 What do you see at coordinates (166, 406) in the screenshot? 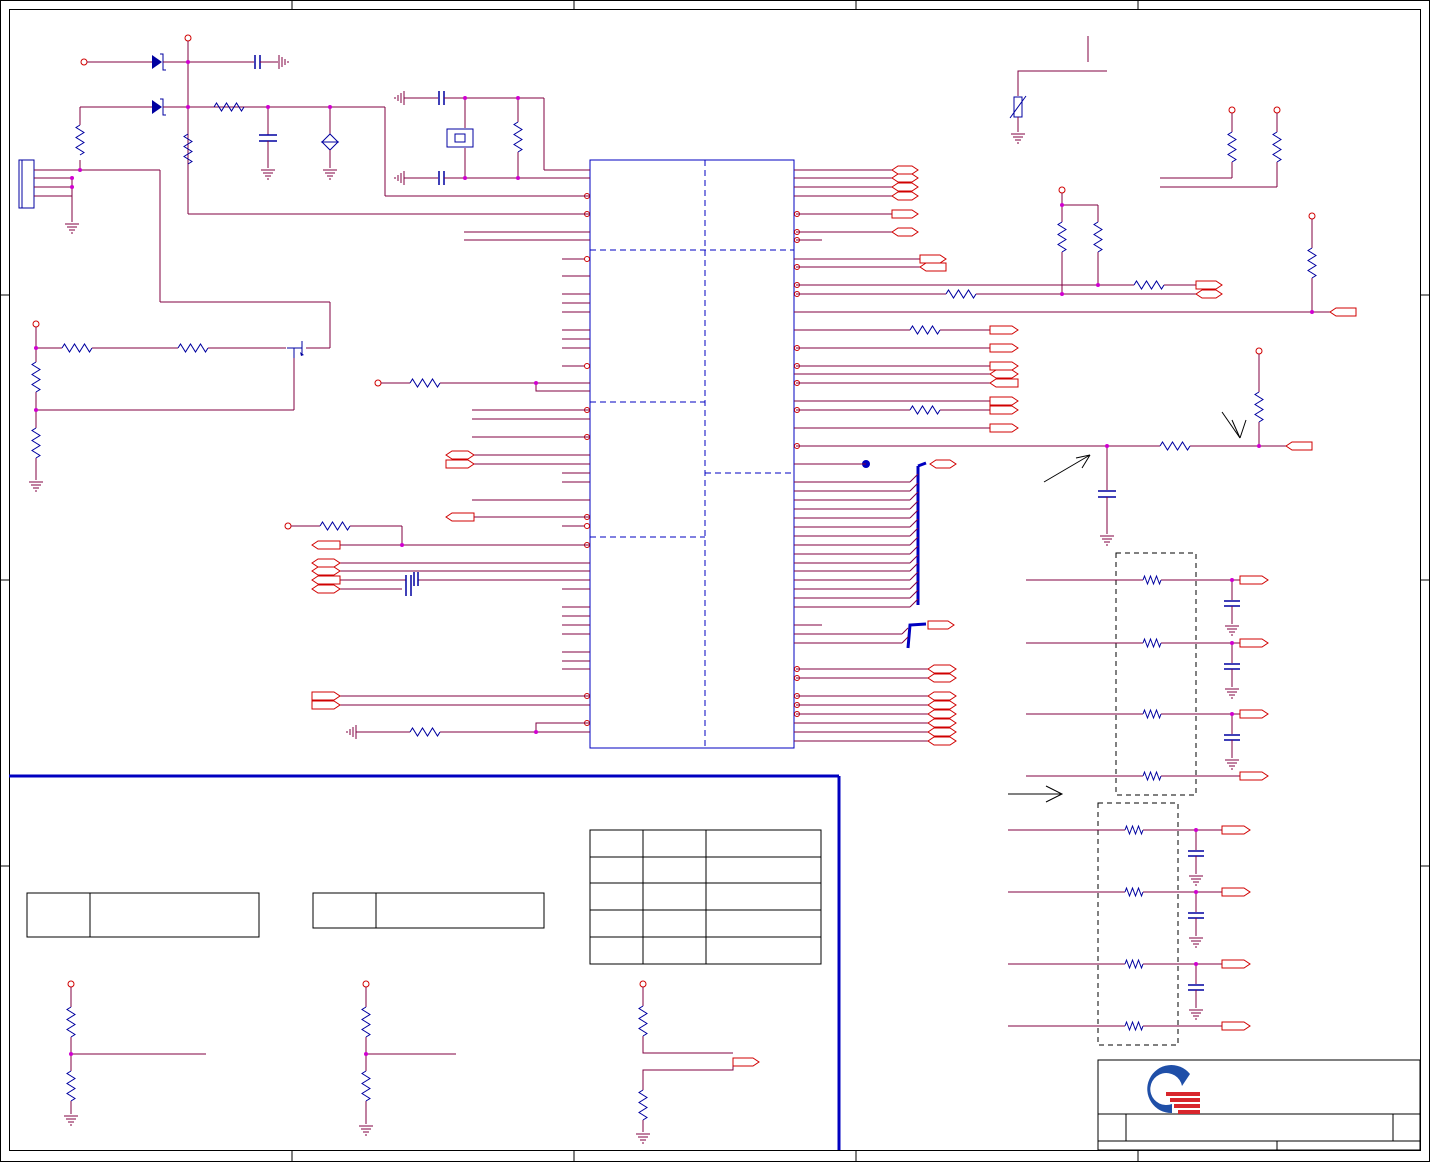
I see `transistor-section` at bounding box center [166, 406].